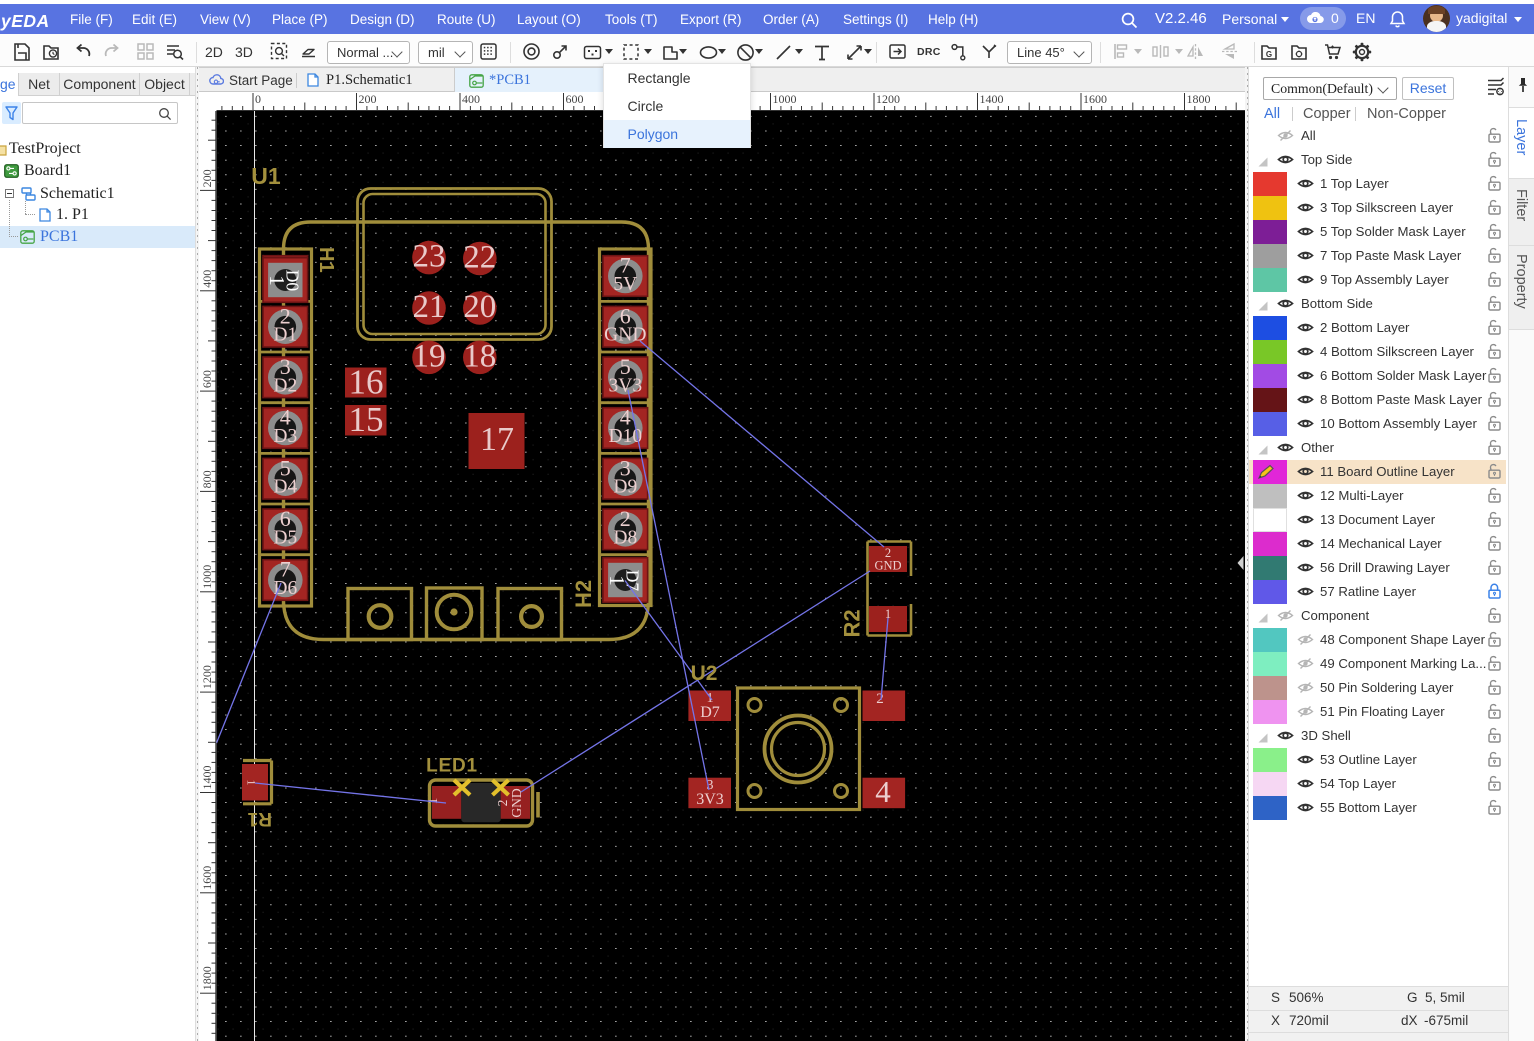 The width and height of the screenshot is (1534, 1041). I want to click on svg-text: 15, so click(366, 419).